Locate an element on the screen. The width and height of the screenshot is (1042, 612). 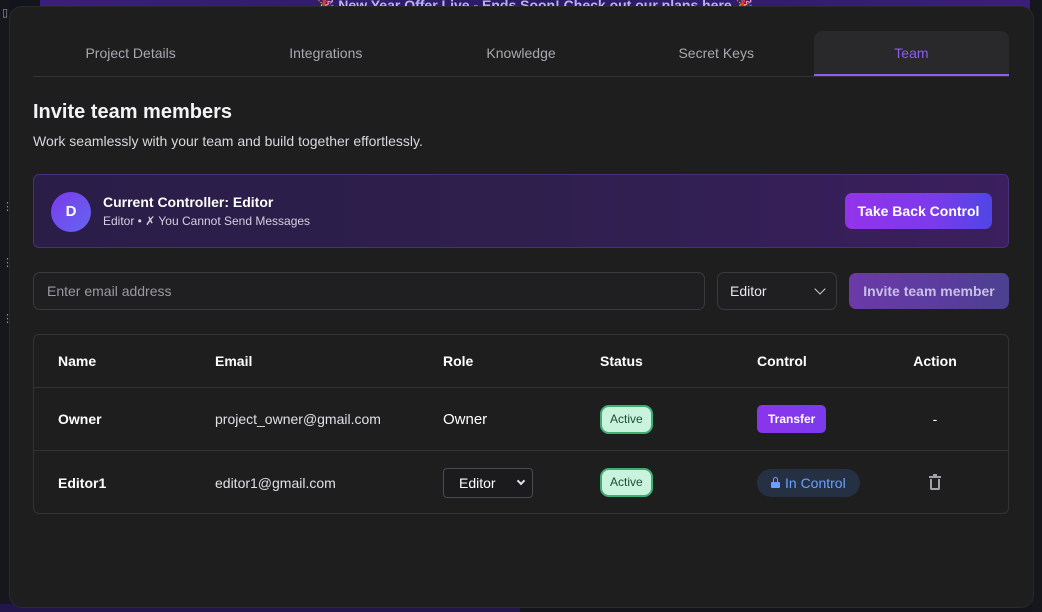
tab-integrations: Integrations is located at coordinates (325, 53).